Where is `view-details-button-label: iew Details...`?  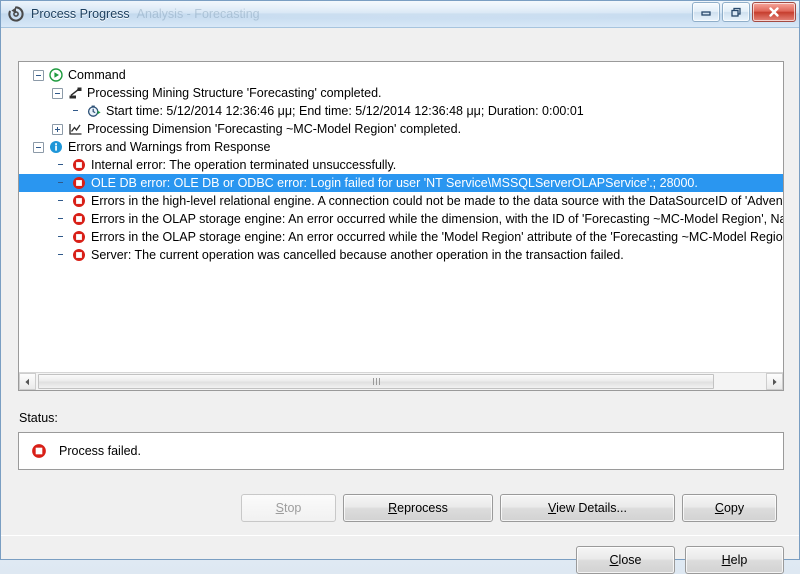 view-details-button-label: iew Details... is located at coordinates (591, 508).